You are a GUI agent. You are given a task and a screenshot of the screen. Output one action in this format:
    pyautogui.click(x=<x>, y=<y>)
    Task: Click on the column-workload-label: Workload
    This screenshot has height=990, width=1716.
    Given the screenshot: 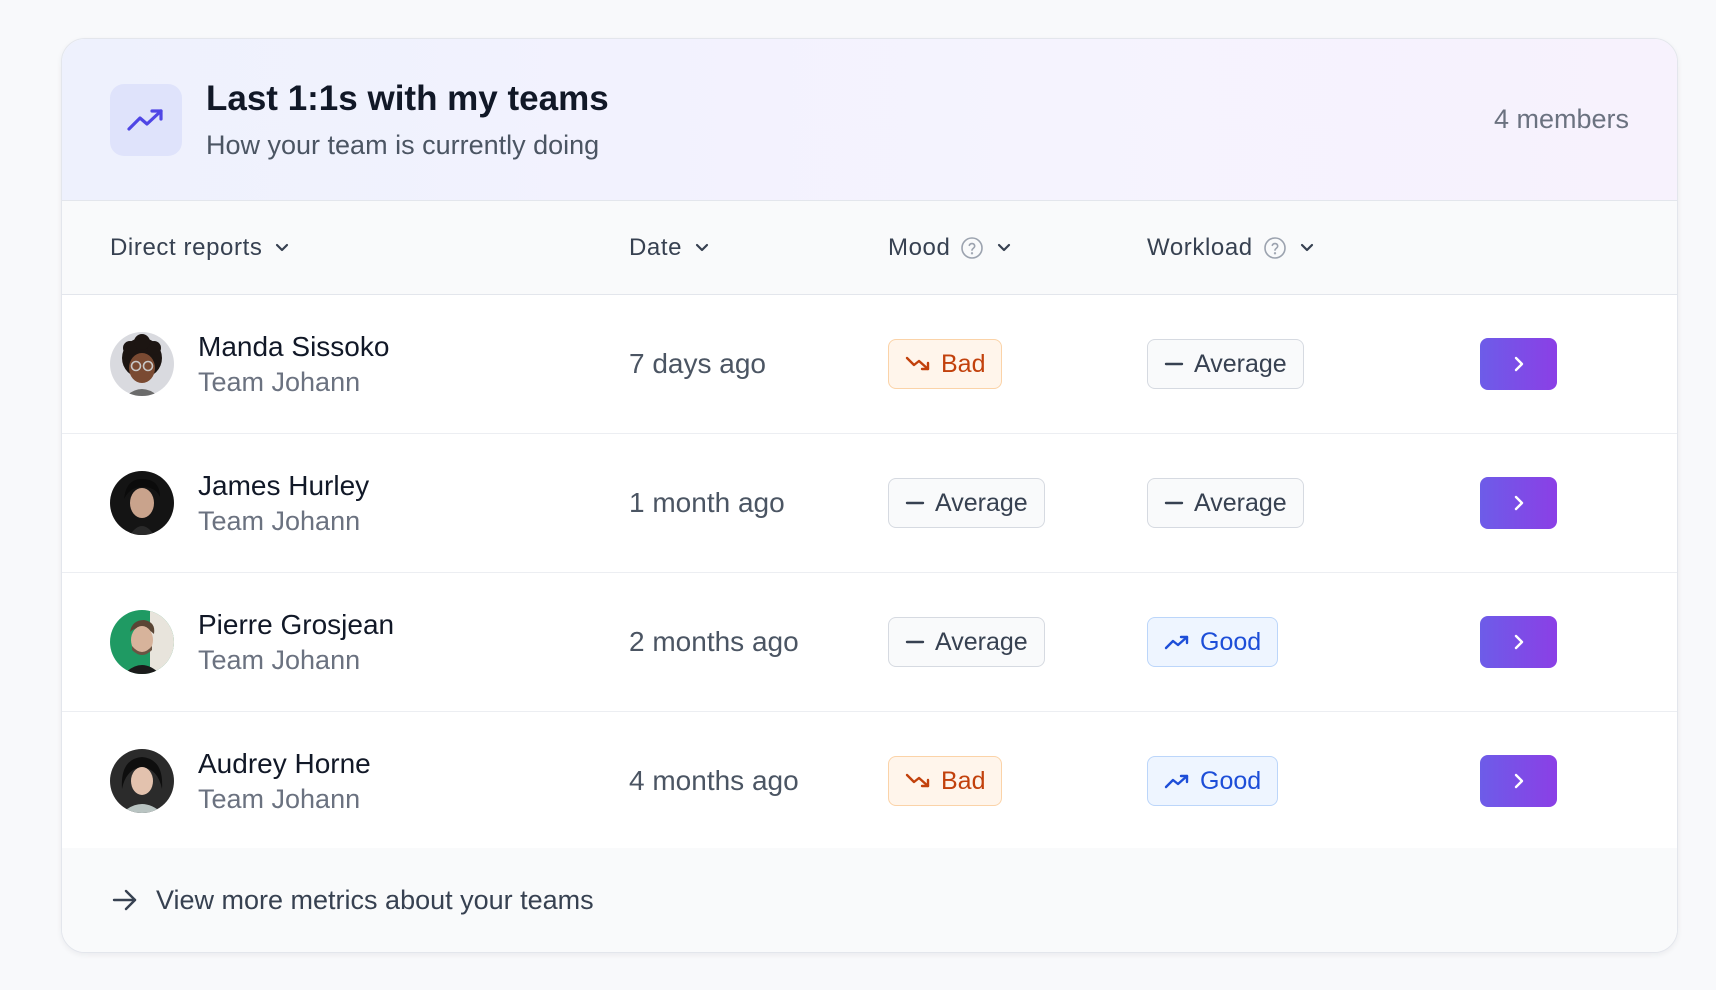 What is the action you would take?
    pyautogui.click(x=1200, y=248)
    